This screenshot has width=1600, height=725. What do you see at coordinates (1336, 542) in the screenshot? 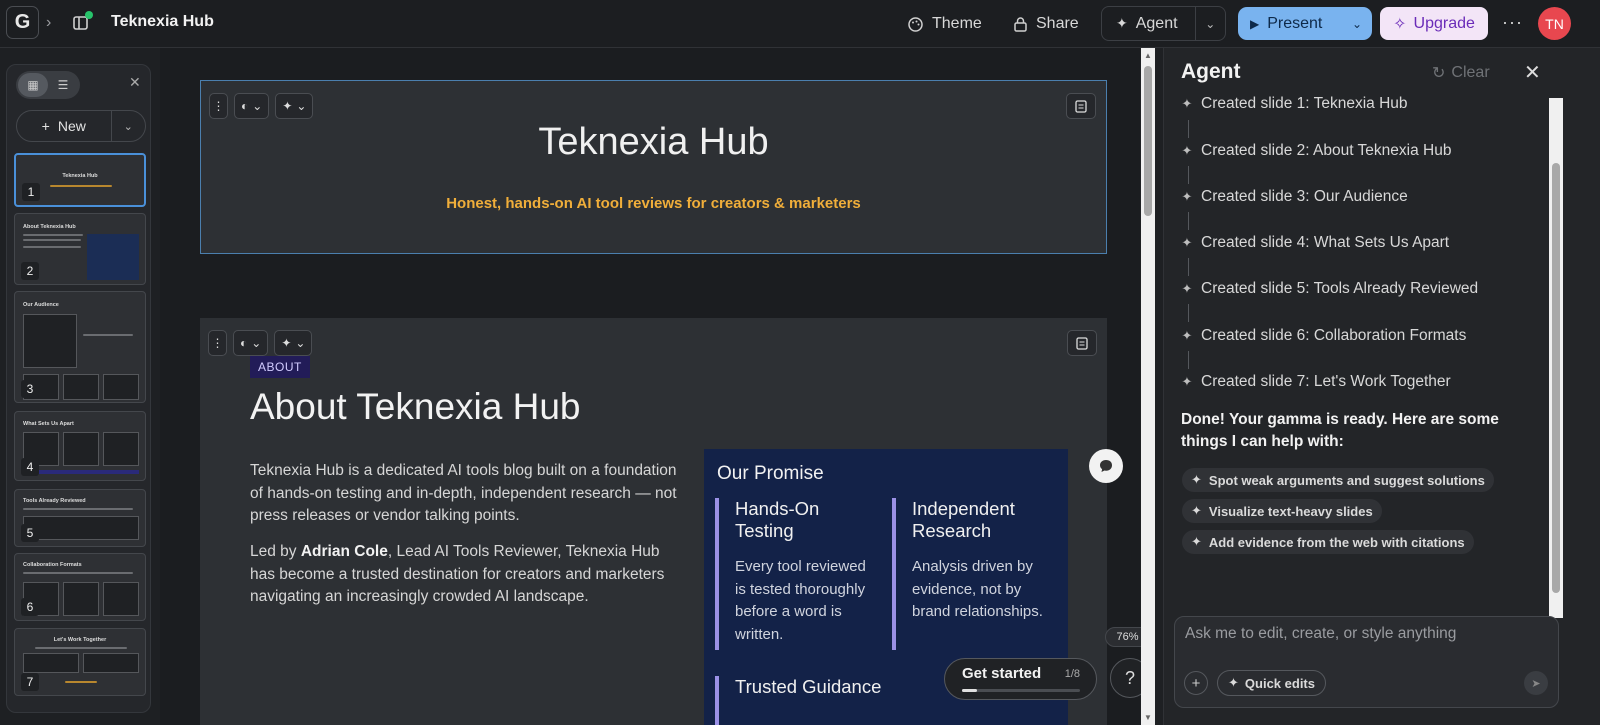
I see `suggestion-label: Add evidence from the web with citations` at bounding box center [1336, 542].